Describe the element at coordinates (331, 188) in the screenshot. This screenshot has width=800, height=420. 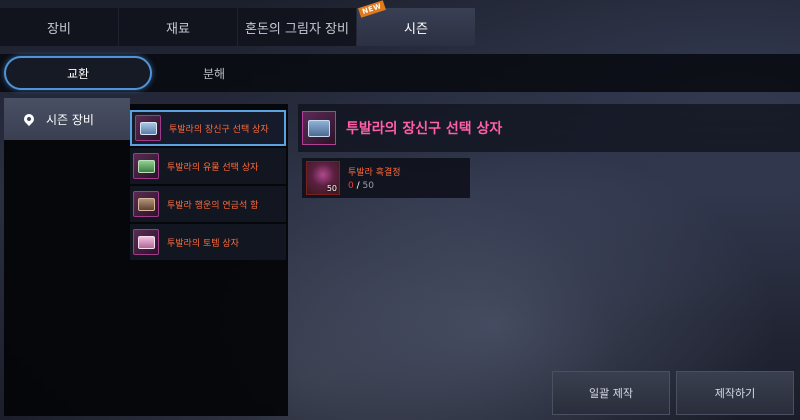
I see `material-qty-badge: 50` at that location.